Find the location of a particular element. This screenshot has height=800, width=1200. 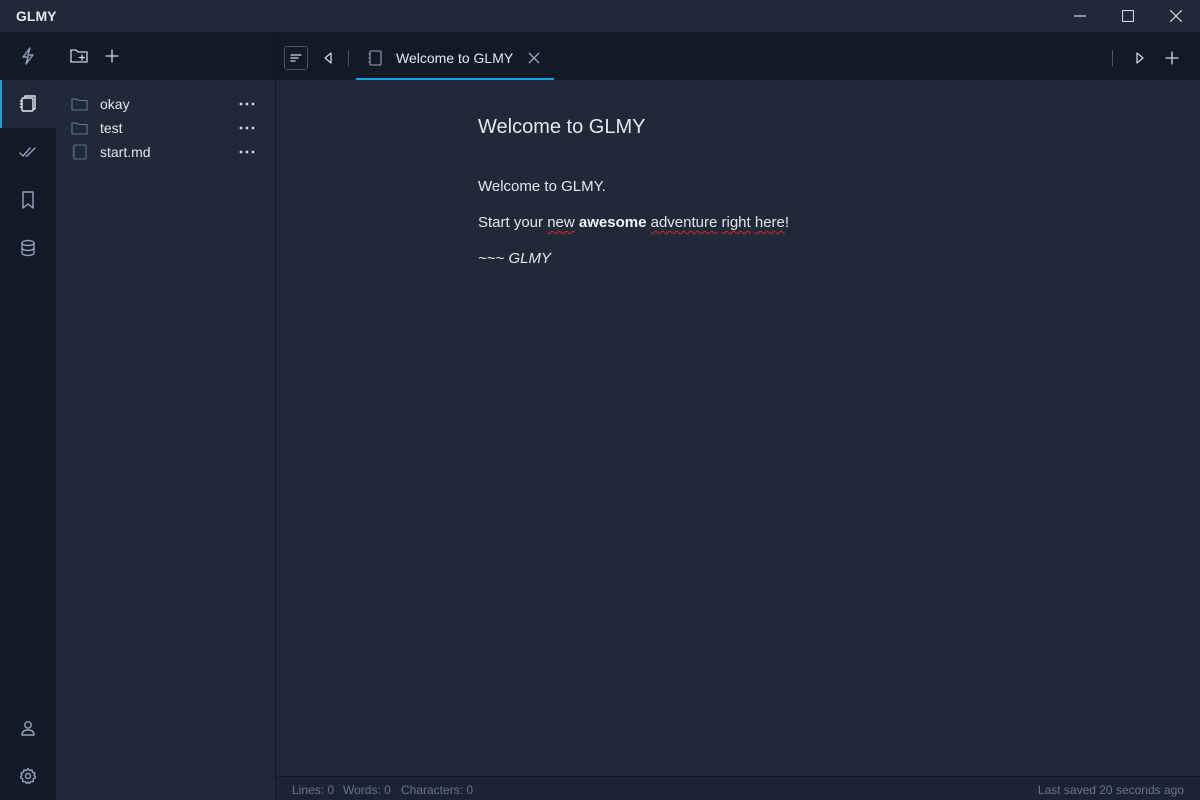

document-paragraph-3: ~~~ GLMY is located at coordinates (514, 258).